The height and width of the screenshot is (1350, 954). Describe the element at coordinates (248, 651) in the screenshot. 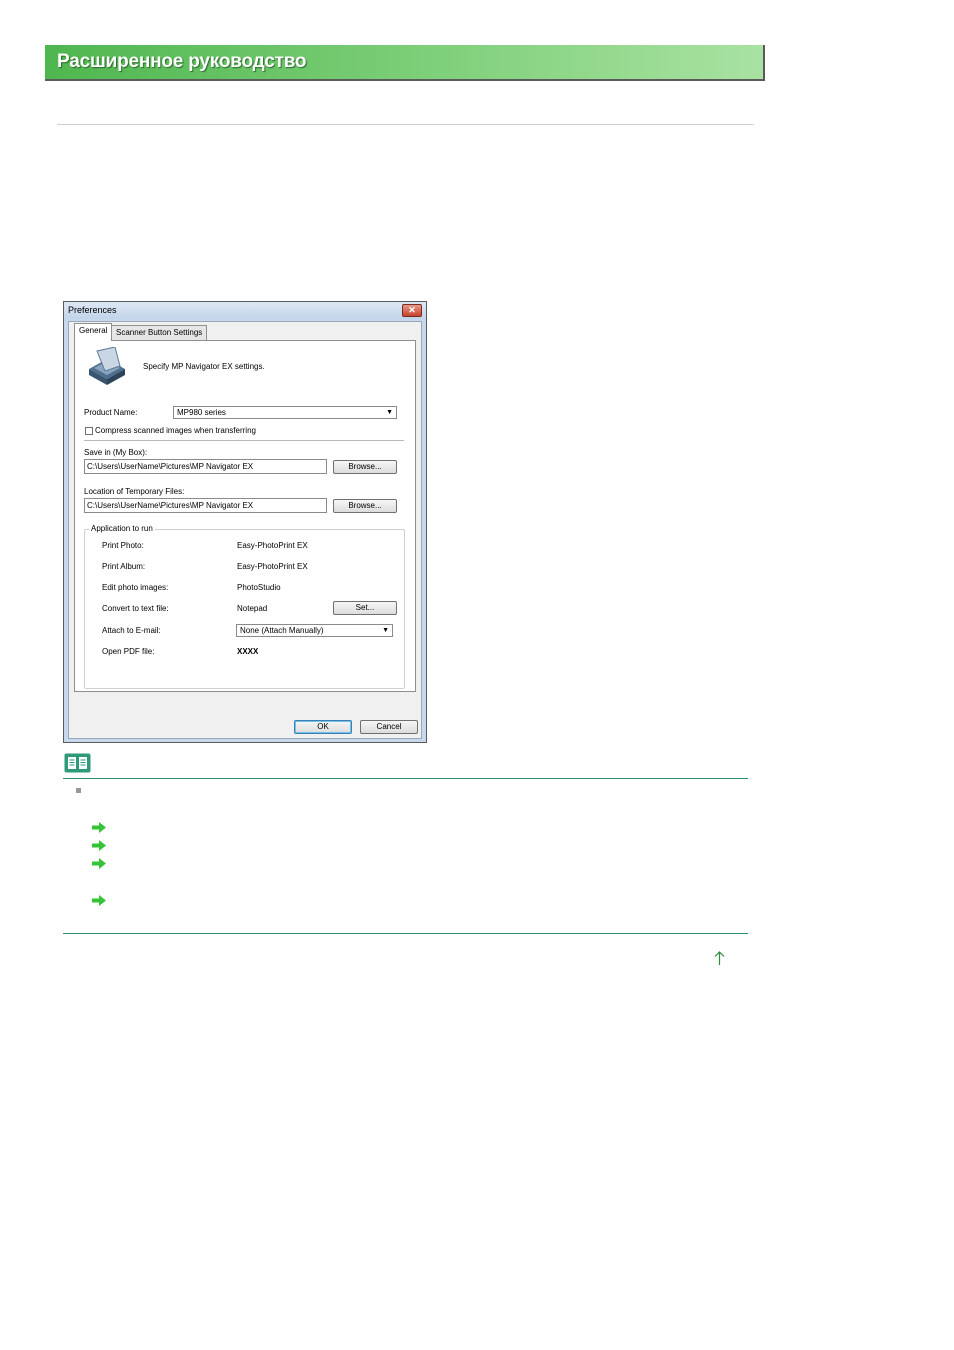

I see `open-pdf-value: XXXX` at that location.